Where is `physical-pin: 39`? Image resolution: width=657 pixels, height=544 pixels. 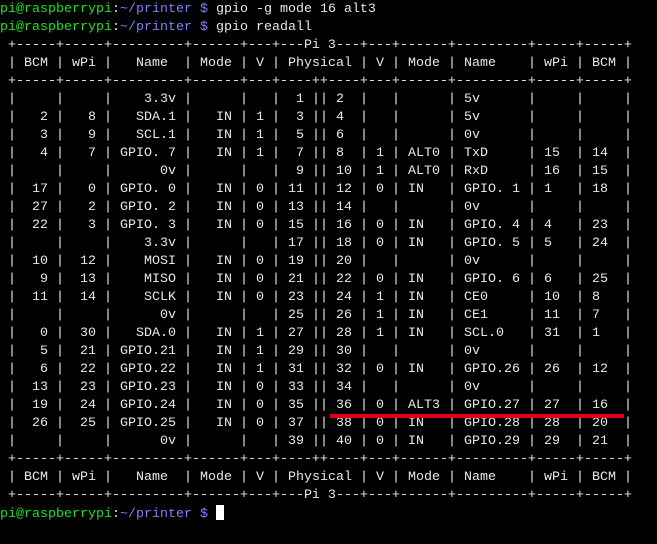
physical-pin: 39 is located at coordinates (296, 441).